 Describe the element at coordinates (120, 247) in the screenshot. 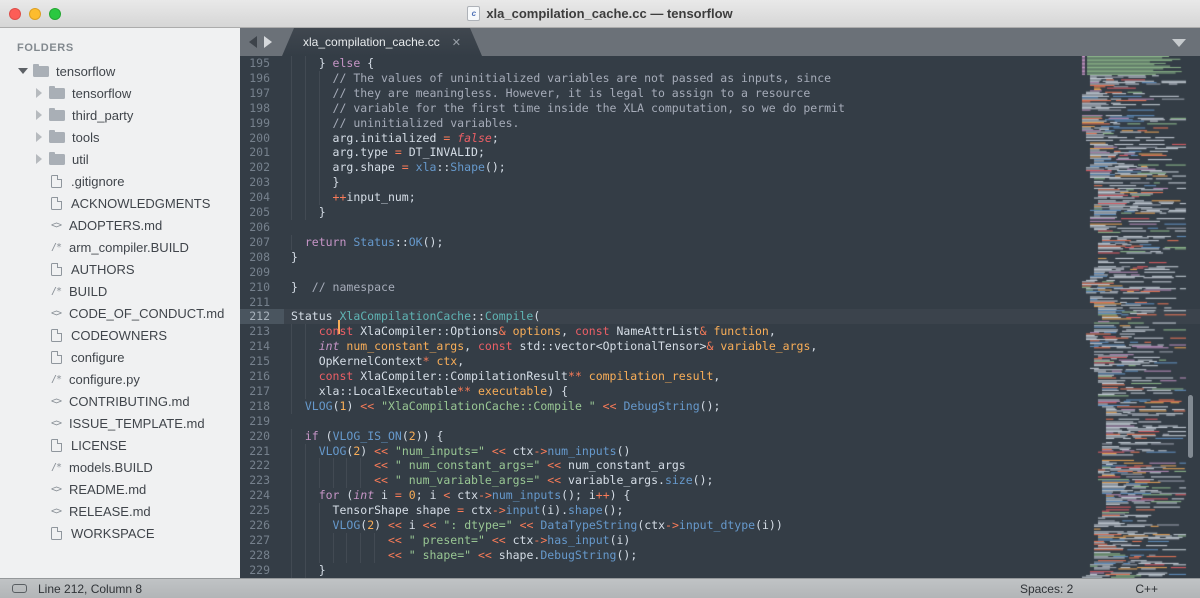

I see `sidebar-file-arm_compiler.BUILD: /* arm_compiler.BUILD` at that location.